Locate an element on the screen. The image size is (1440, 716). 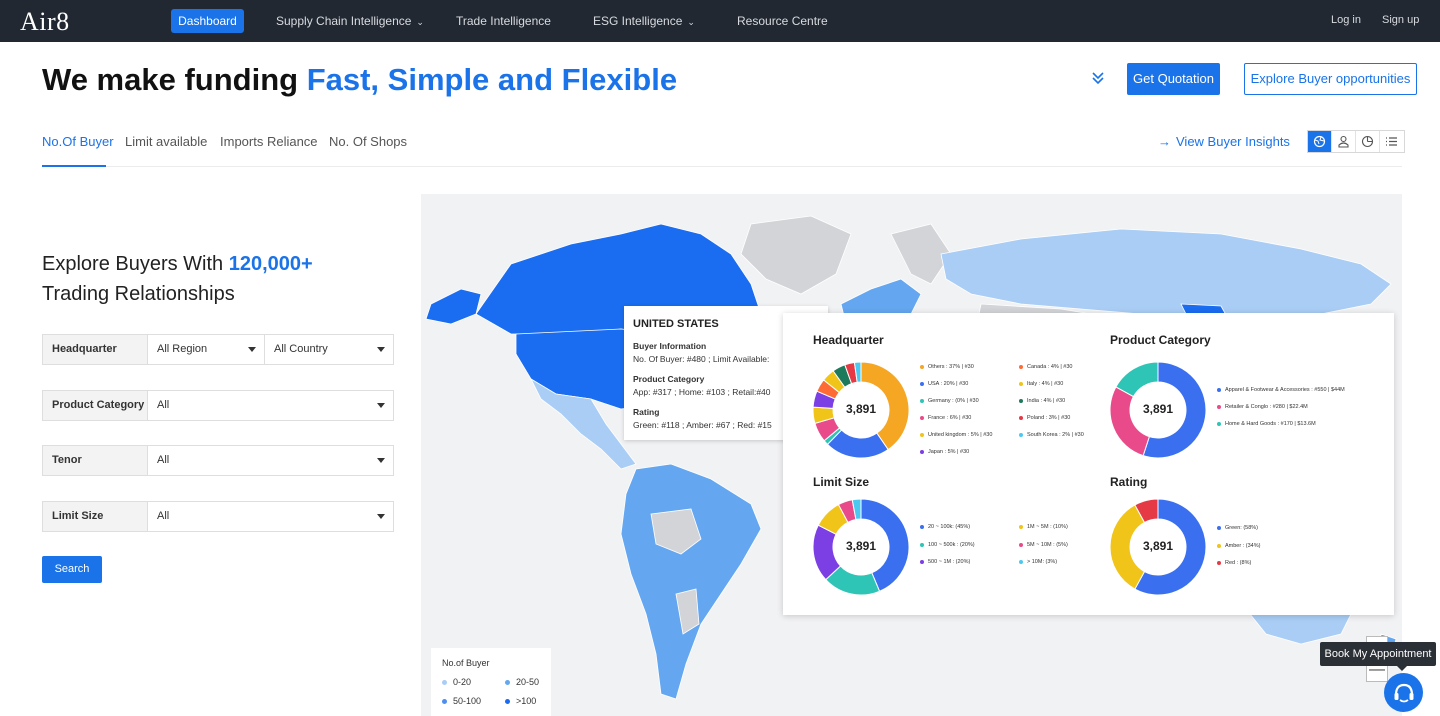
product-category-donut: 3,891 is located at coordinates (1158, 410).